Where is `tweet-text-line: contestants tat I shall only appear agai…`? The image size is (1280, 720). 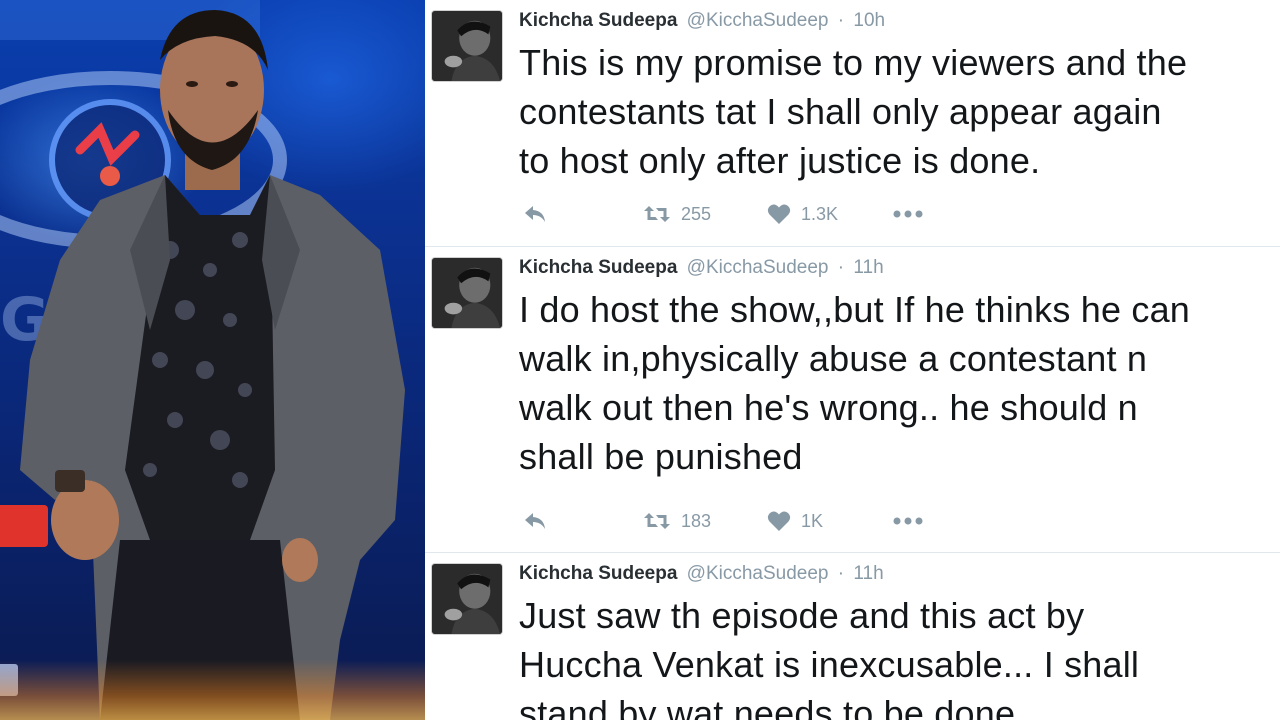 tweet-text-line: contestants tat I shall only appear agai… is located at coordinates (840, 111).